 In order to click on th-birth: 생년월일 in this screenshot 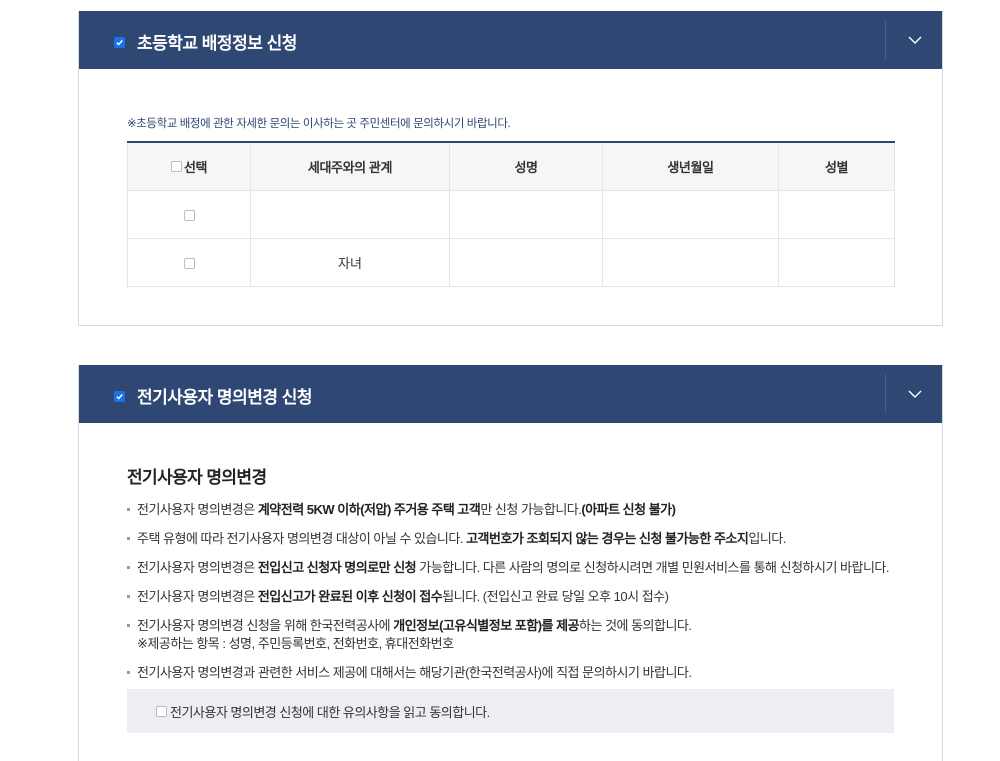, I will do `click(690, 165)`.